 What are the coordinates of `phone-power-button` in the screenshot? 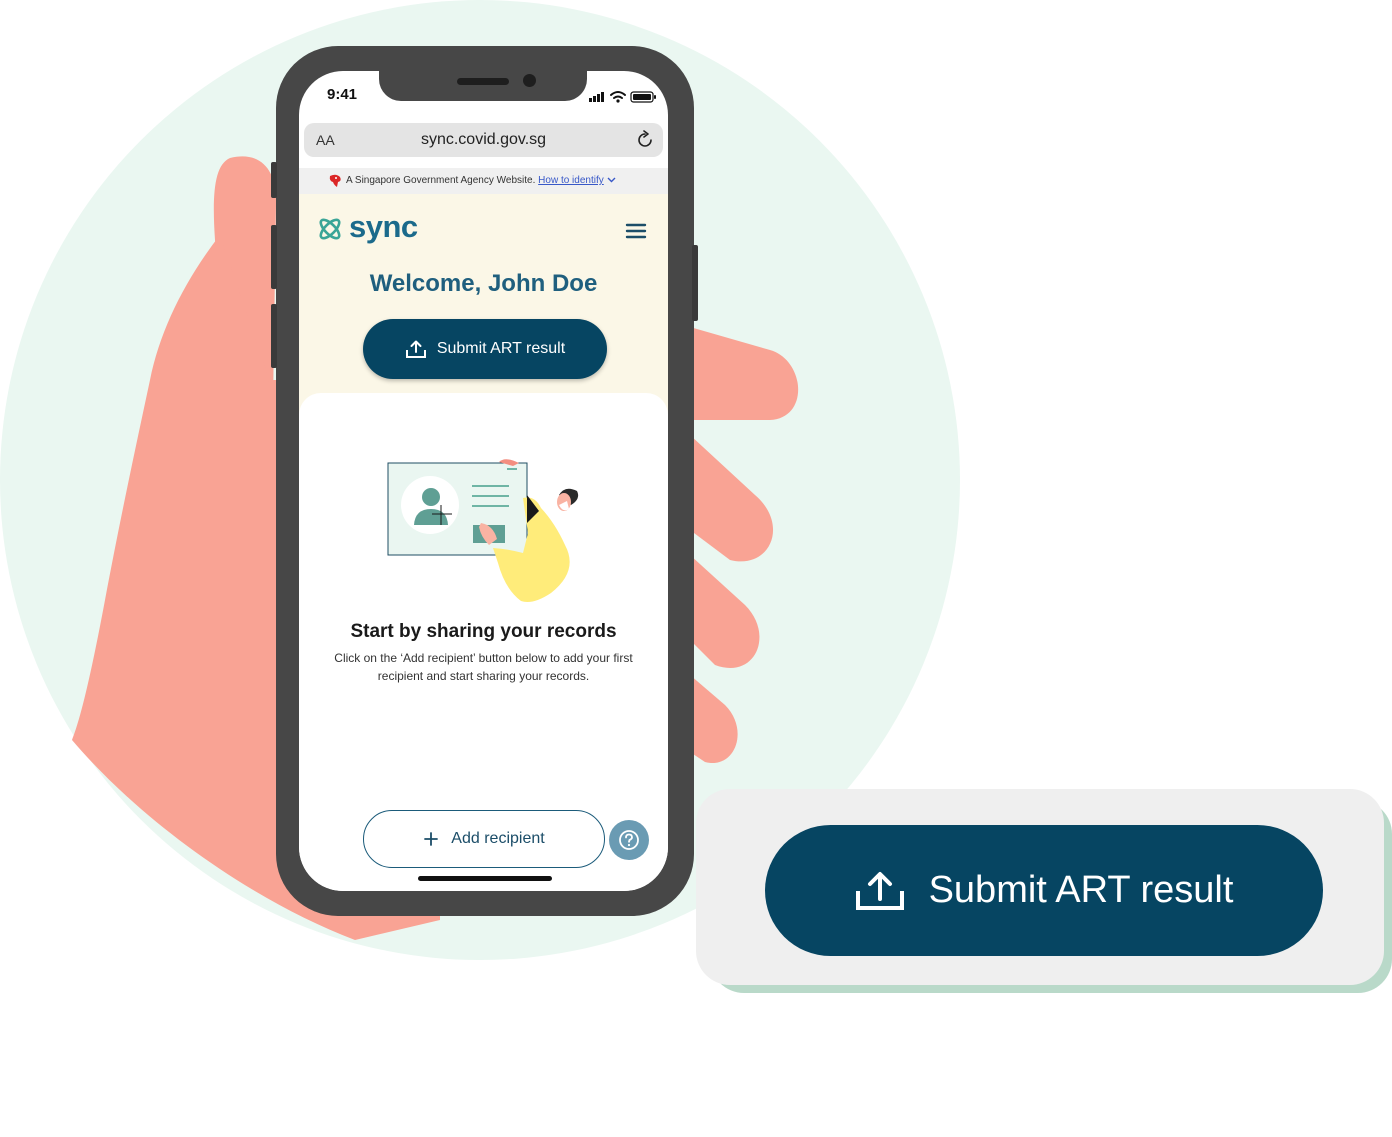 It's located at (695, 283).